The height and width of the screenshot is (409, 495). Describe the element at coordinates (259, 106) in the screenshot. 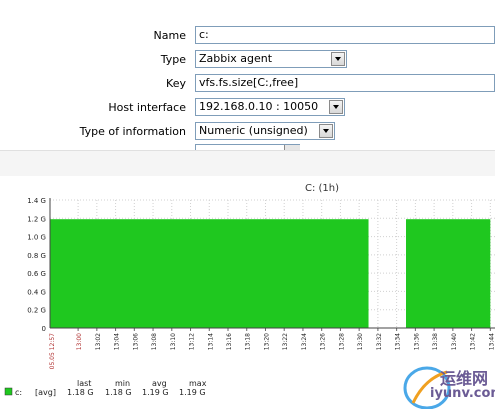

I see `host-interface-select-value: 192.168.0.10 : 10050` at that location.